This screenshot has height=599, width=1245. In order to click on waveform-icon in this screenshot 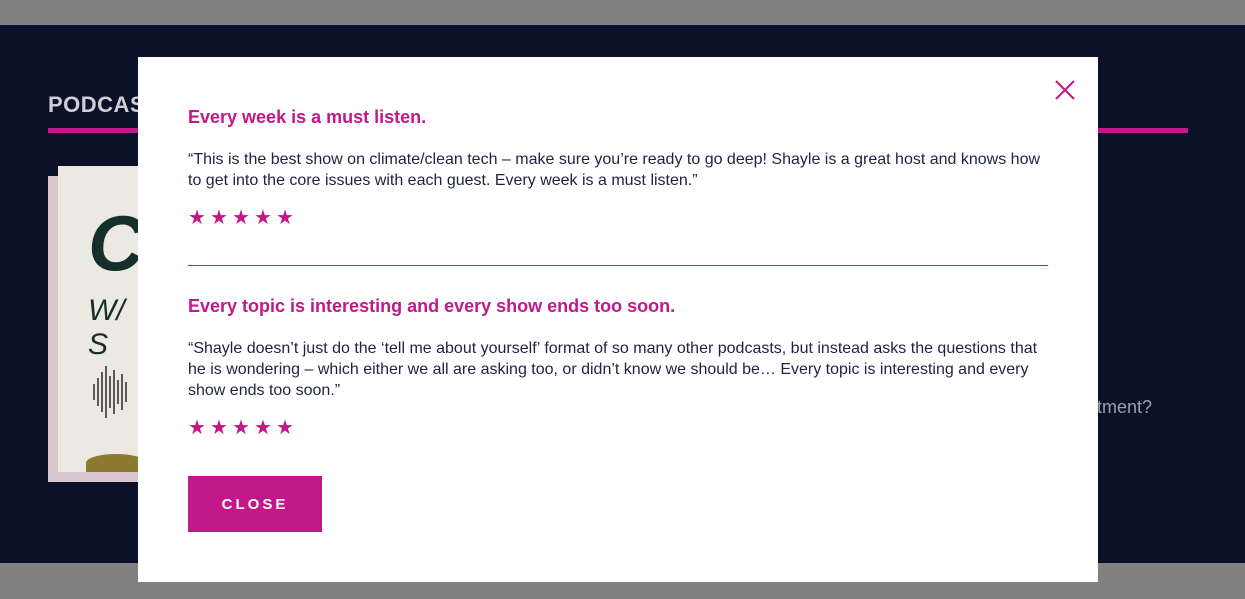, I will do `click(110, 392)`.